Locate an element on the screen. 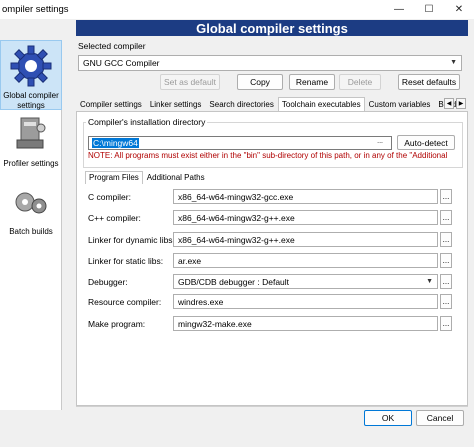 Image resolution: width=474 pixels, height=447 pixels. tab-compiler-settings: Compiler settings is located at coordinates (111, 104).